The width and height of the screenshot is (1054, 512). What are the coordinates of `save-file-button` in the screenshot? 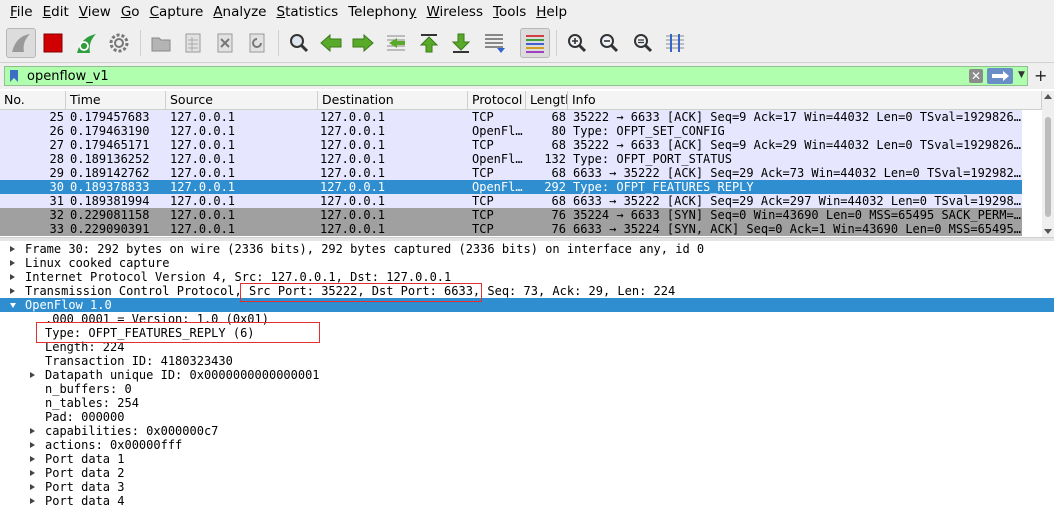 It's located at (193, 43).